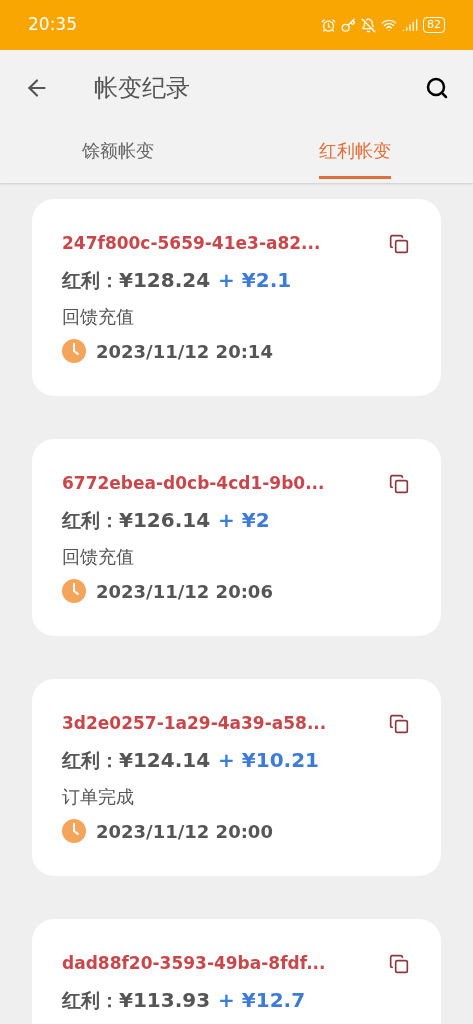 The image size is (473, 1024). What do you see at coordinates (165, 280) in the screenshot?
I see `bonus-balance: ¥128.24` at bounding box center [165, 280].